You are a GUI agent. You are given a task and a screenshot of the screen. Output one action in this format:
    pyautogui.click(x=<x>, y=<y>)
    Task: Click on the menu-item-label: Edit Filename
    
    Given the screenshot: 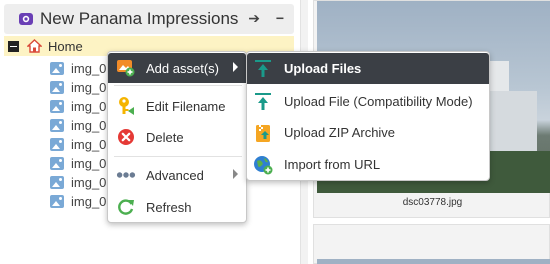 What is the action you would take?
    pyautogui.click(x=186, y=106)
    